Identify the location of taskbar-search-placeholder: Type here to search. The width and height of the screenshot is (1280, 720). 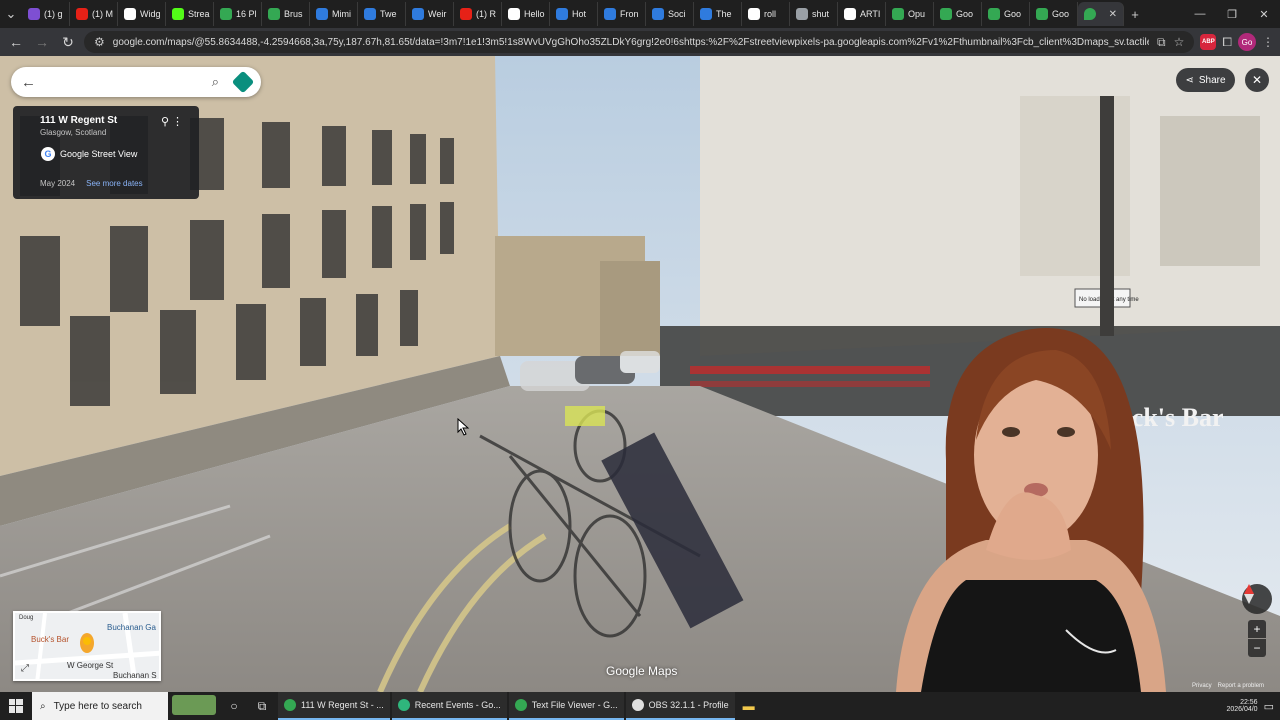
(97, 706).